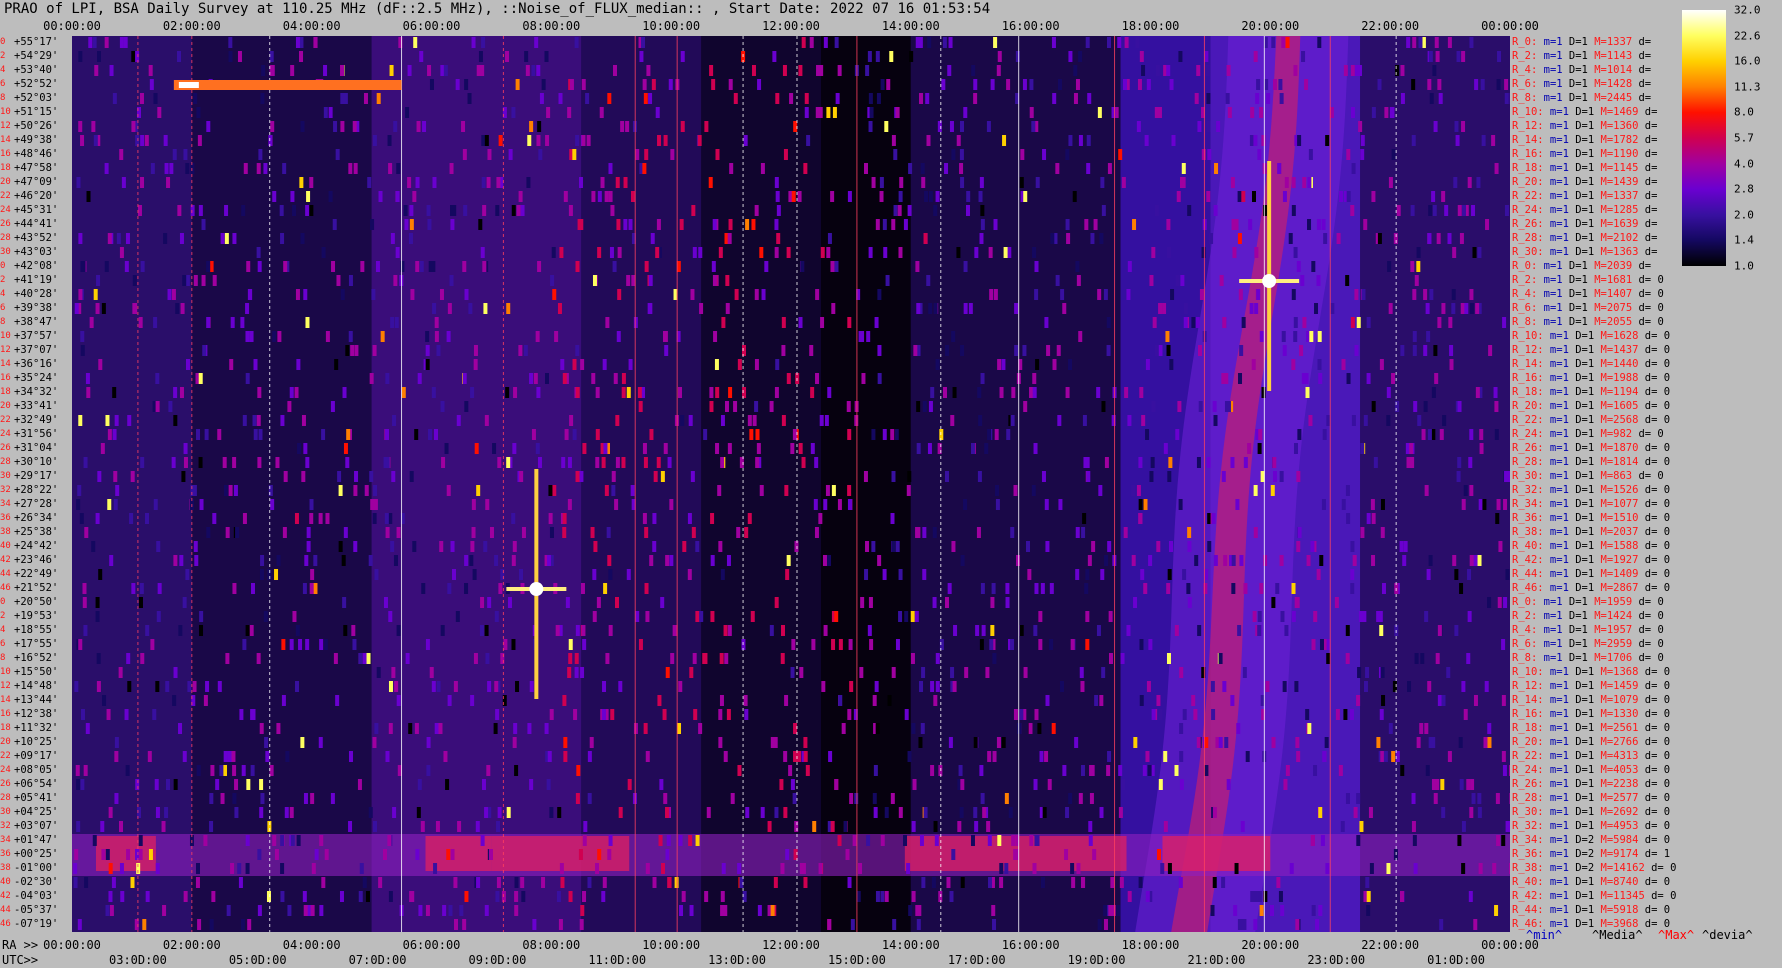 Image resolution: width=1782 pixels, height=968 pixels. Describe the element at coordinates (497, 960) in the screenshot. I see `utc-tick: 09:0D:00` at that location.